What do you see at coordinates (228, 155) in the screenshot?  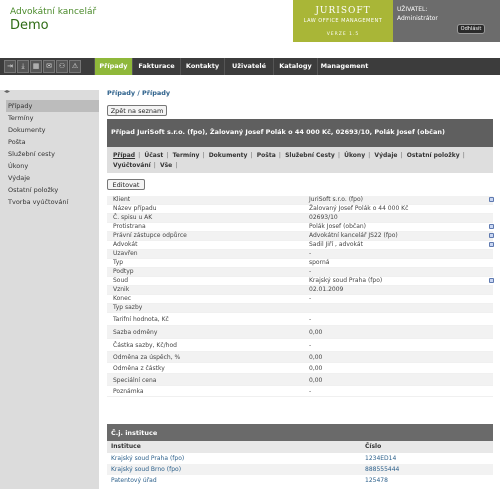 I see `case-tab-dokumenty: Dokumenty` at bounding box center [228, 155].